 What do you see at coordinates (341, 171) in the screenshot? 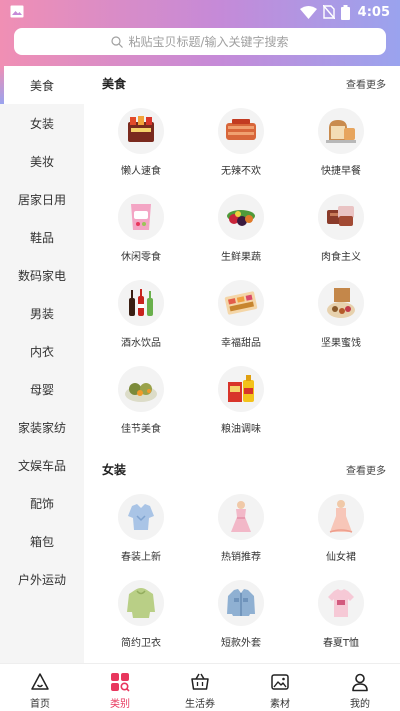
I see `grid-item-label: 快捷早餐` at bounding box center [341, 171].